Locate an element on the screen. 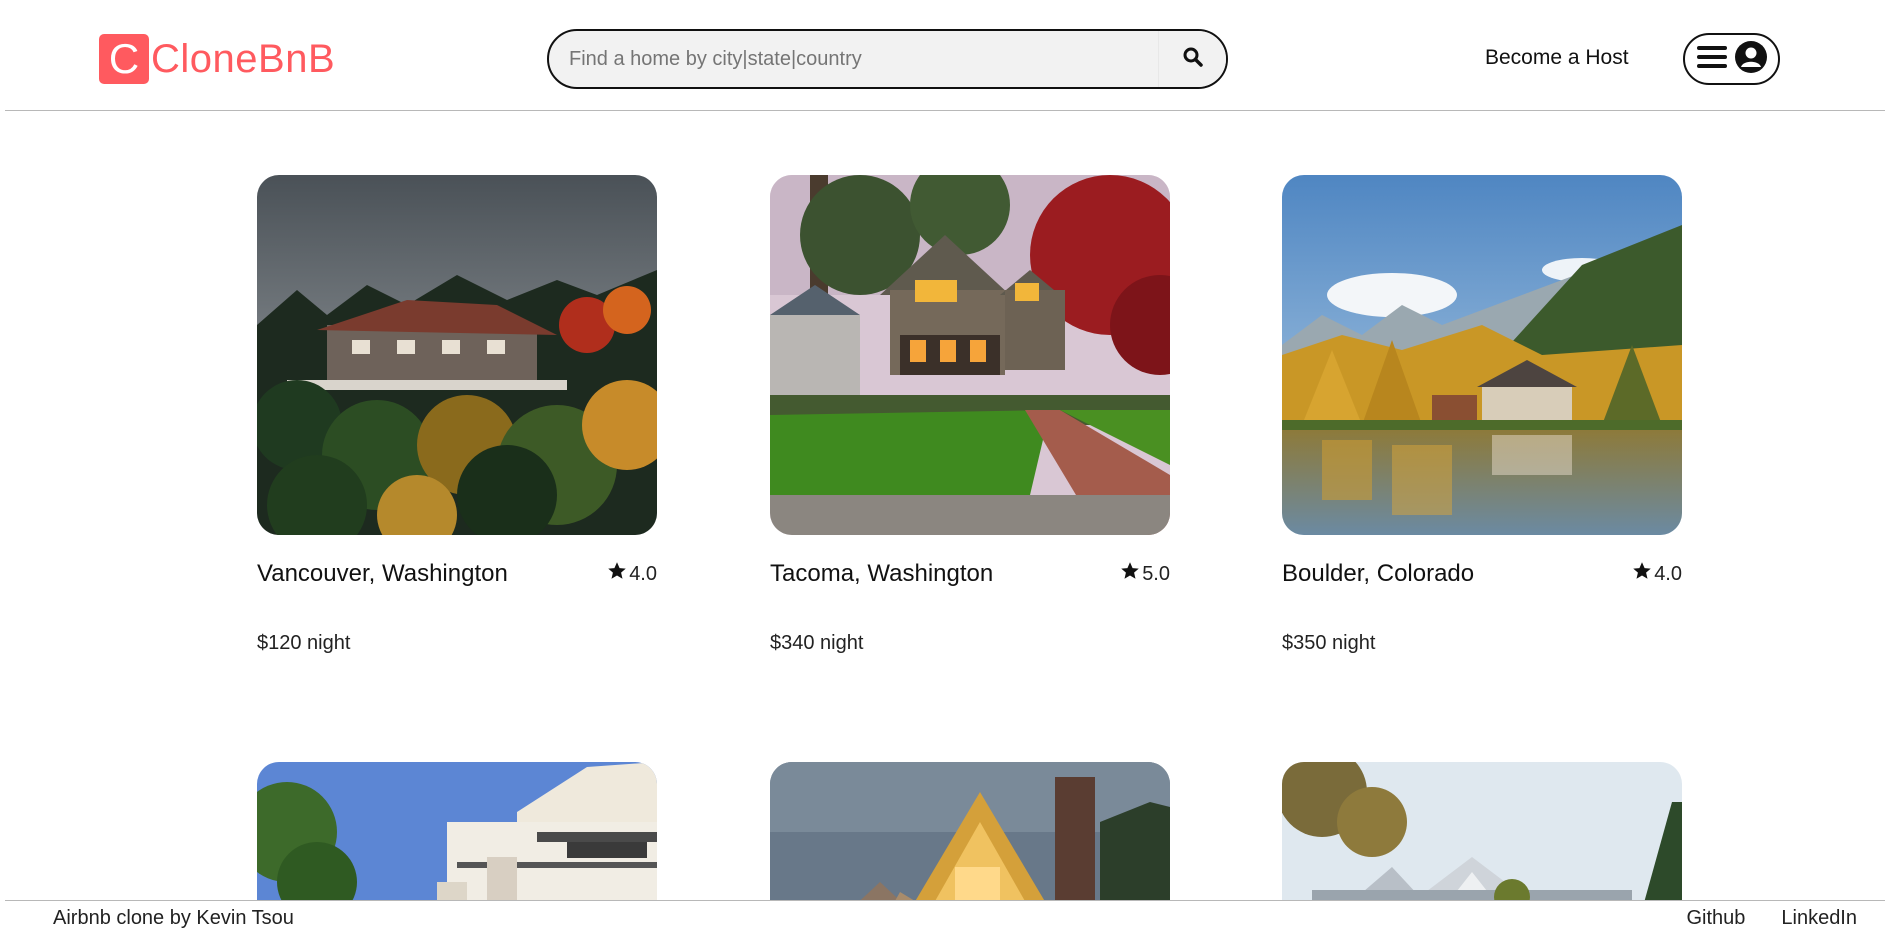  listing-price: $340 night is located at coordinates (817, 643).